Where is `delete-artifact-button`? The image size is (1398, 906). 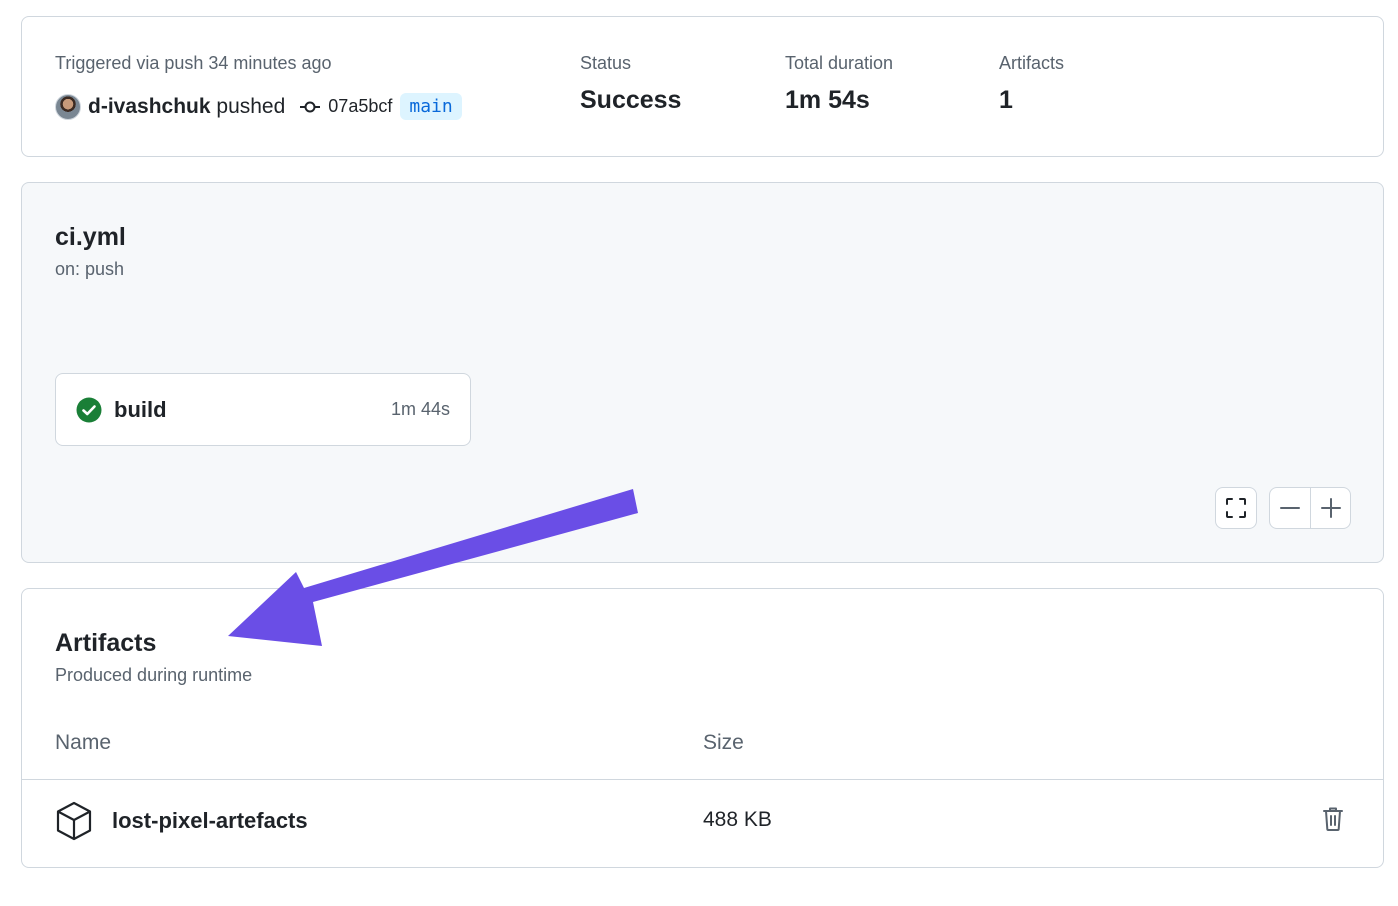 delete-artifact-button is located at coordinates (1333, 821).